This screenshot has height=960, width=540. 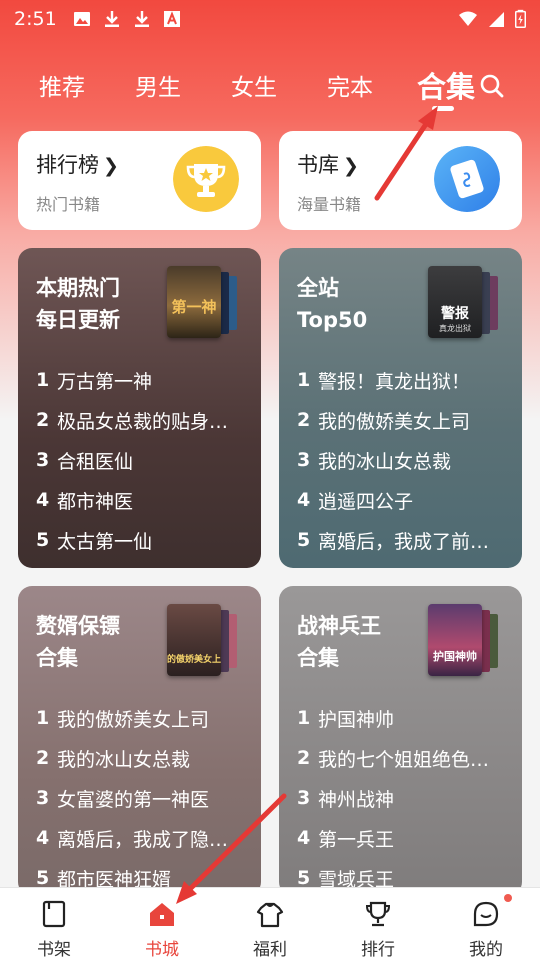 What do you see at coordinates (77, 165) in the screenshot?
I see `ranking-card-title: 排行榜 ❯` at bounding box center [77, 165].